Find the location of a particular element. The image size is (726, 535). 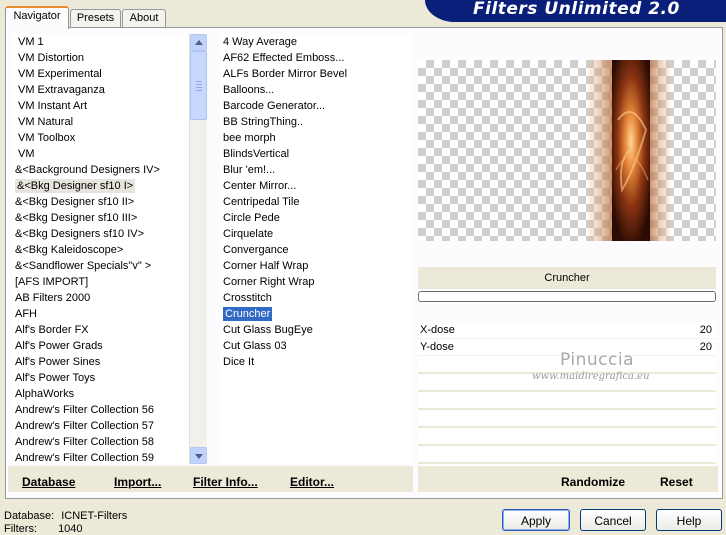

scroll-thumb is located at coordinates (198, 85).